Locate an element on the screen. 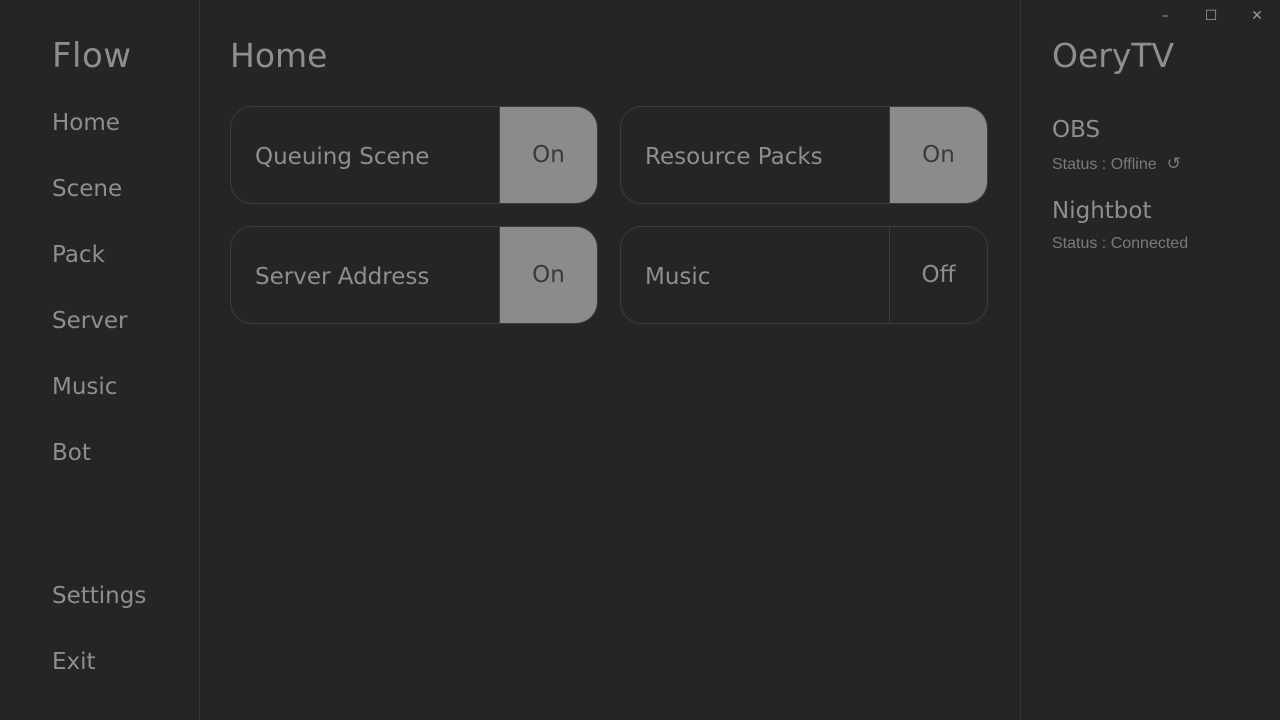  card-resource-packs: Resource Packs On is located at coordinates (804, 155).